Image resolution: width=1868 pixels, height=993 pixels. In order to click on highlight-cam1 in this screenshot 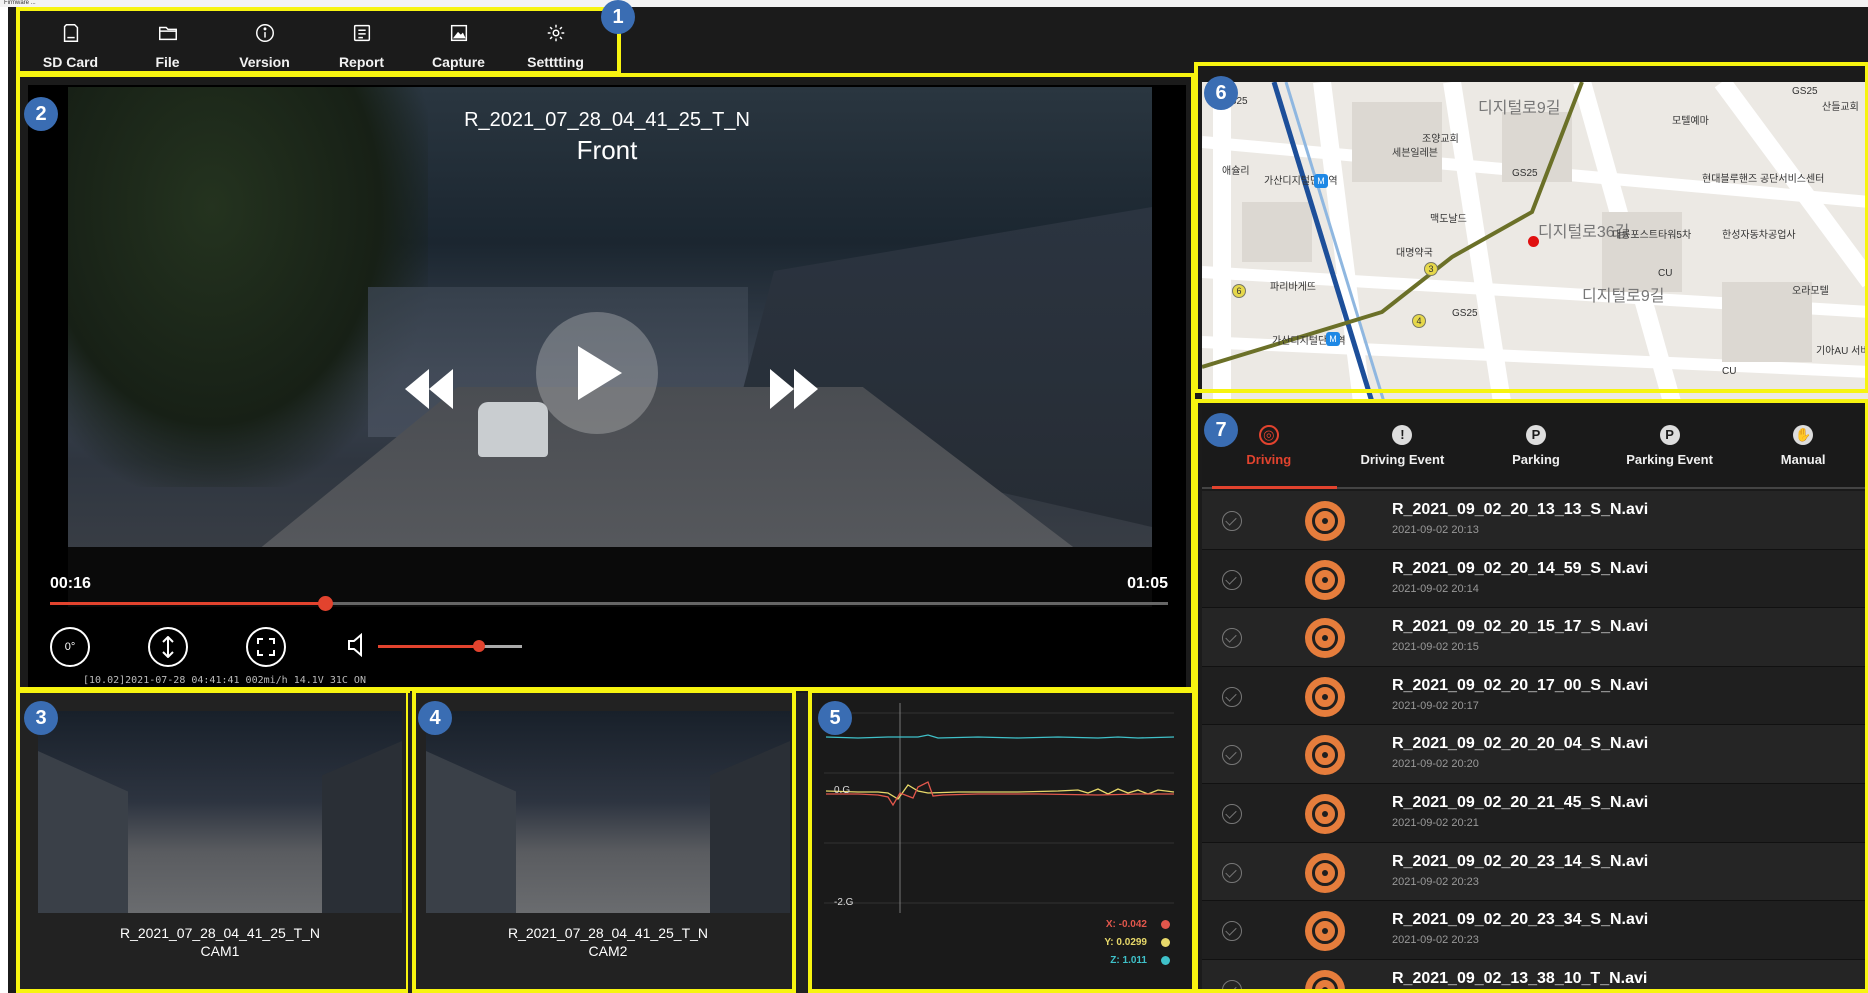, I will do `click(213, 841)`.